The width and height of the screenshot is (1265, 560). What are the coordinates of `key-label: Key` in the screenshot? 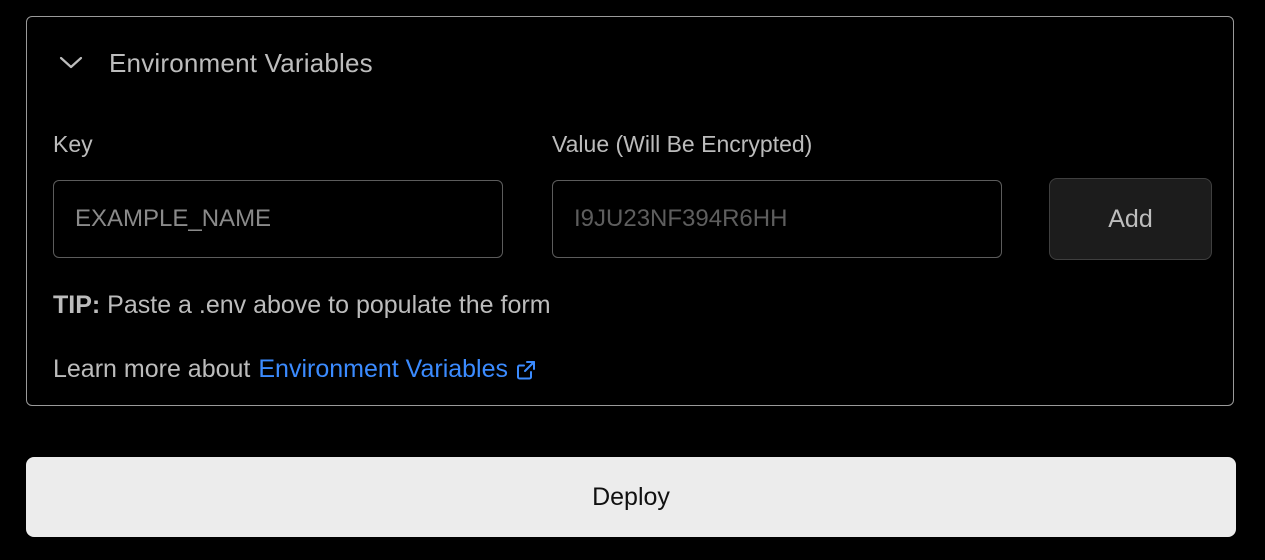 It's located at (73, 144).